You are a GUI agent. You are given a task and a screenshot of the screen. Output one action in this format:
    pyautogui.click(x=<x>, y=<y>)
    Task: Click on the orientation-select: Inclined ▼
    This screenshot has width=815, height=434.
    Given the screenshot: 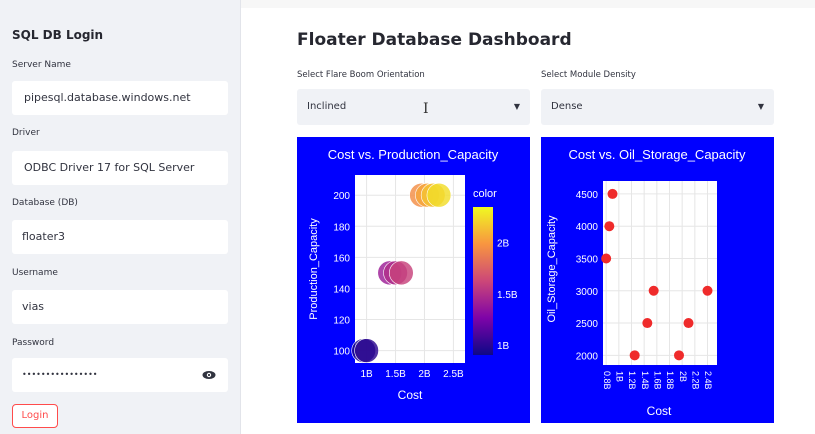 What is the action you would take?
    pyautogui.click(x=413, y=107)
    